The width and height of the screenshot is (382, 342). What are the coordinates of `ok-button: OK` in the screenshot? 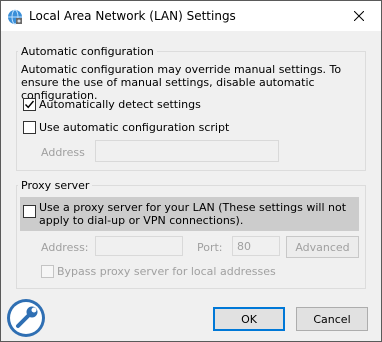 It's located at (249, 319).